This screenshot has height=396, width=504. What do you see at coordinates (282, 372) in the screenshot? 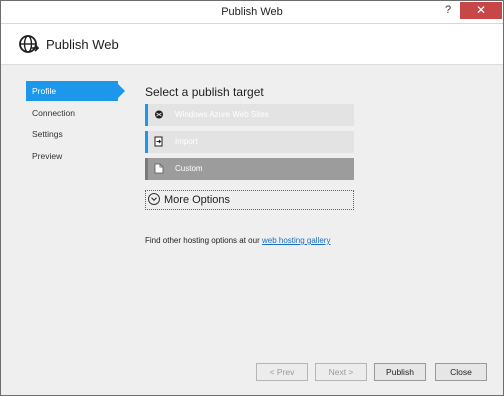
I see `prev-button: < Prev` at bounding box center [282, 372].